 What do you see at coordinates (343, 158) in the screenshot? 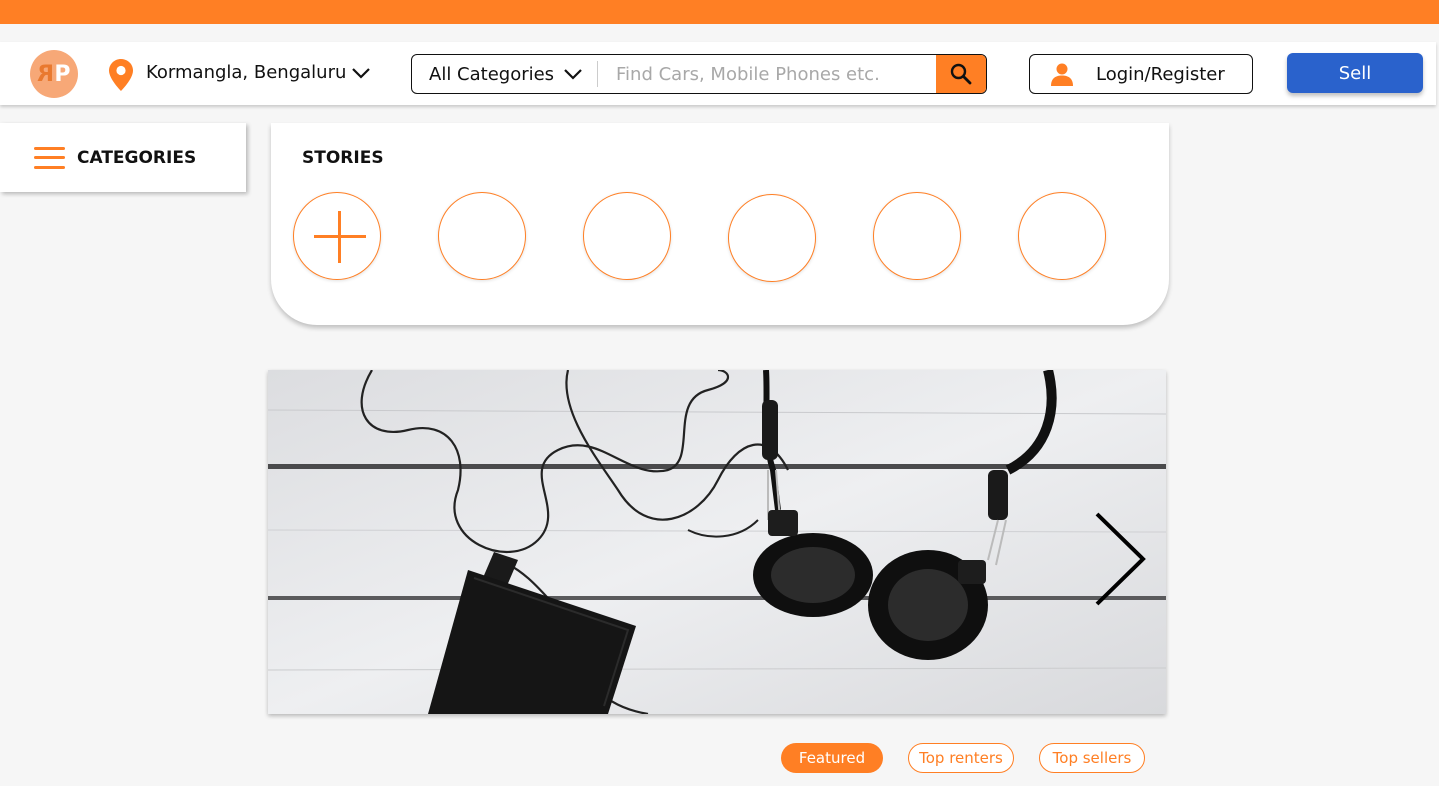
I see `stories-title: STORIES` at bounding box center [343, 158].